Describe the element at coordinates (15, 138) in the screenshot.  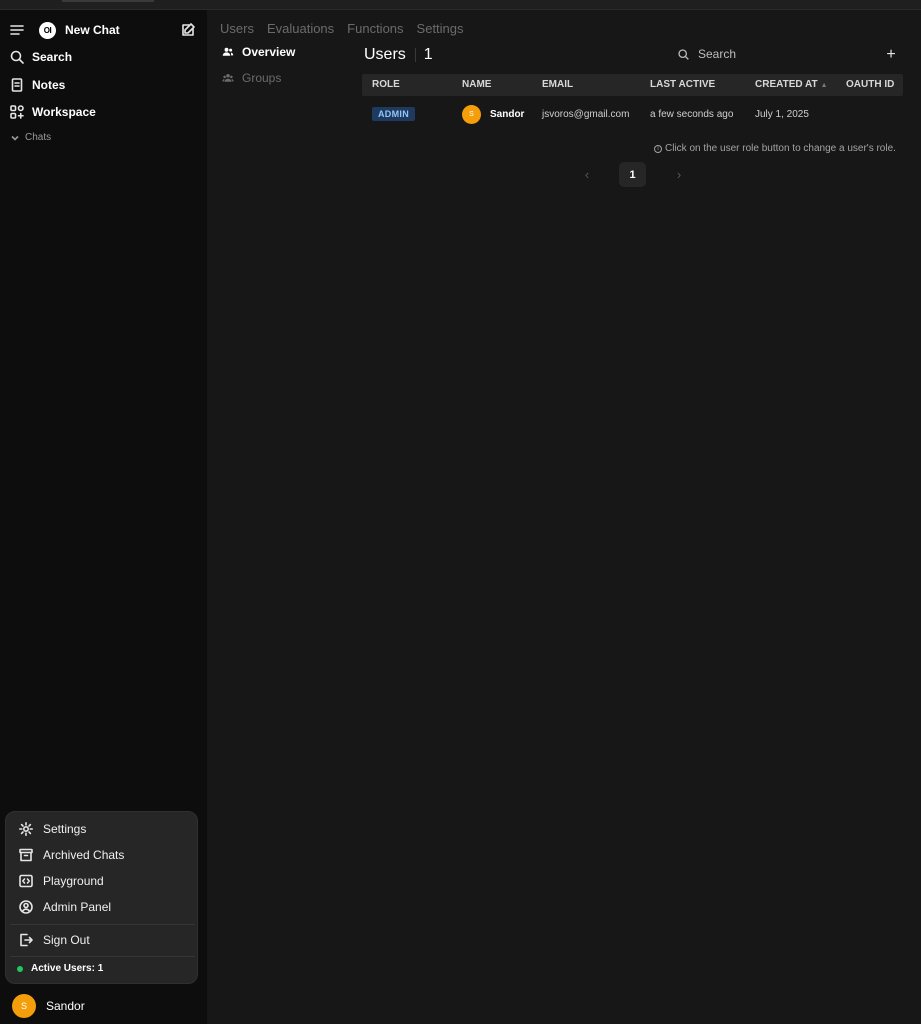
I see `chevron-down-icon` at that location.